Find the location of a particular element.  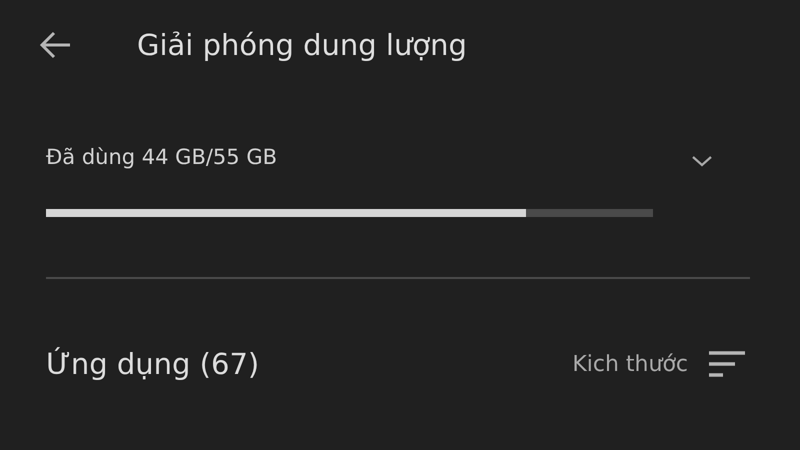

back-arrow-icon is located at coordinates (55, 45).